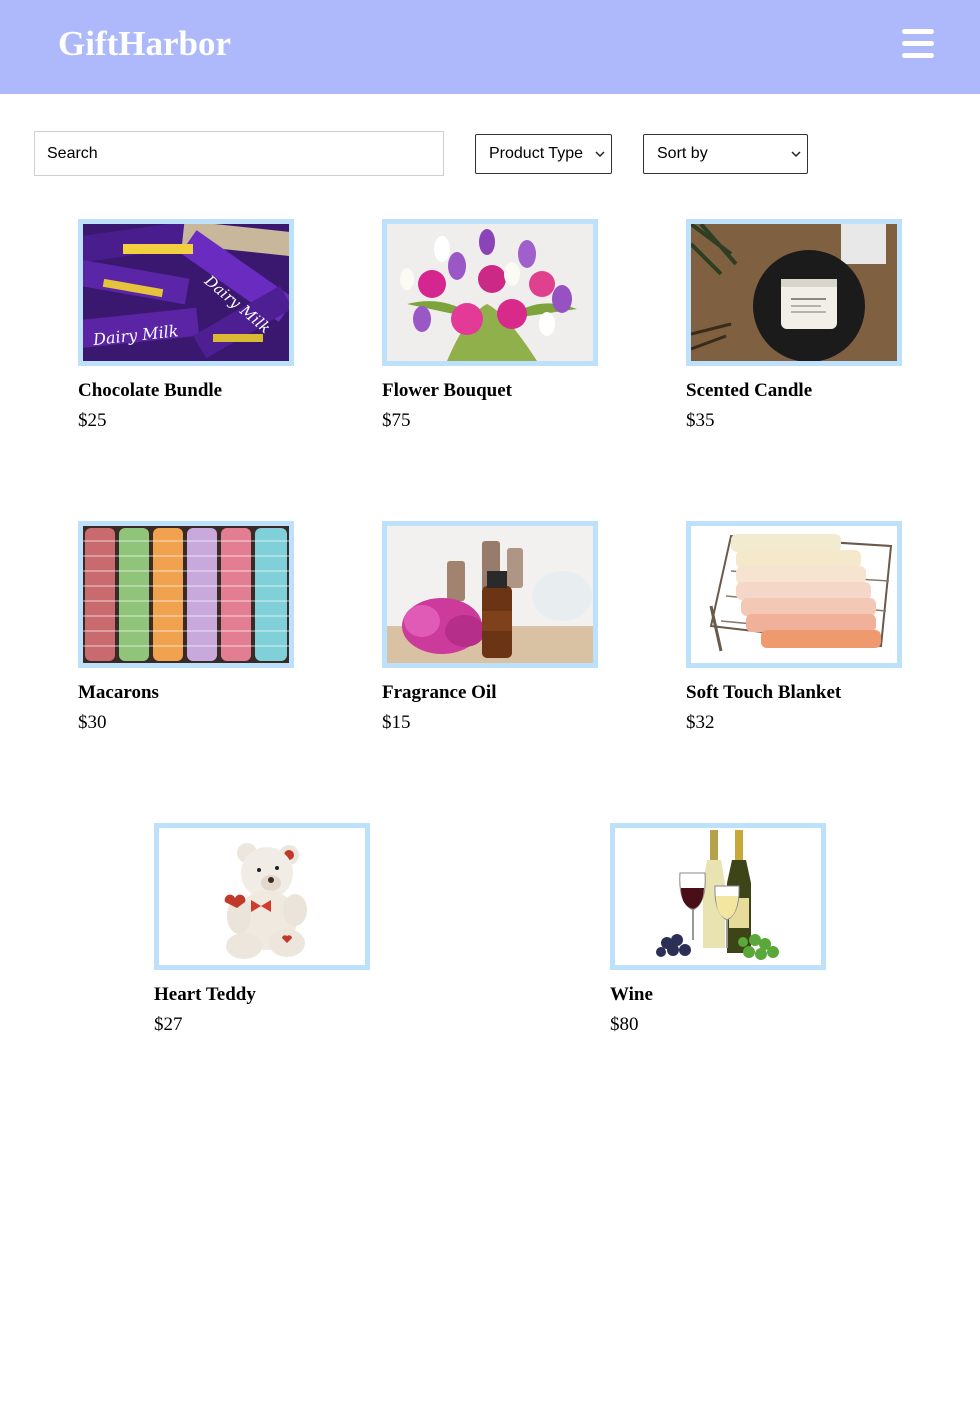 This screenshot has width=980, height=1414. What do you see at coordinates (682, 153) in the screenshot?
I see `sort-by-label: Sort by` at bounding box center [682, 153].